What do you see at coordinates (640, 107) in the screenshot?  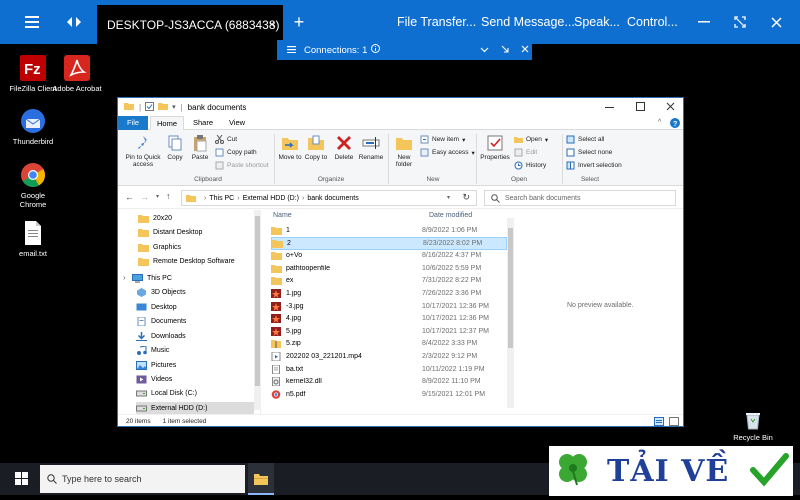 I see `maximize-icon` at bounding box center [640, 107].